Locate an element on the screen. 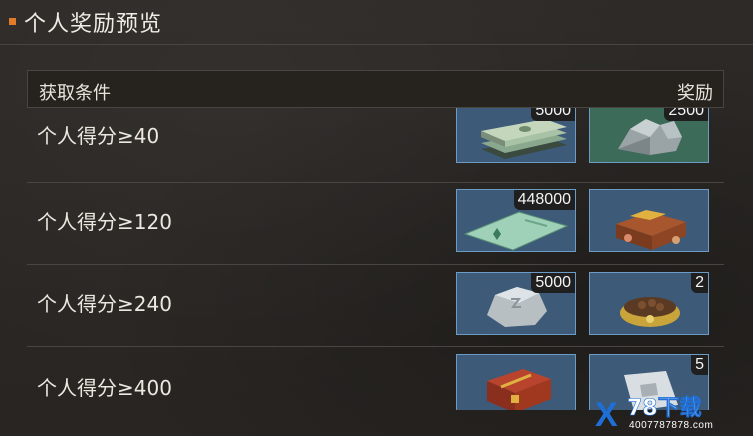 Image resolution: width=753 pixels, height=436 pixels. reward-item-voucher: 448000 is located at coordinates (516, 220).